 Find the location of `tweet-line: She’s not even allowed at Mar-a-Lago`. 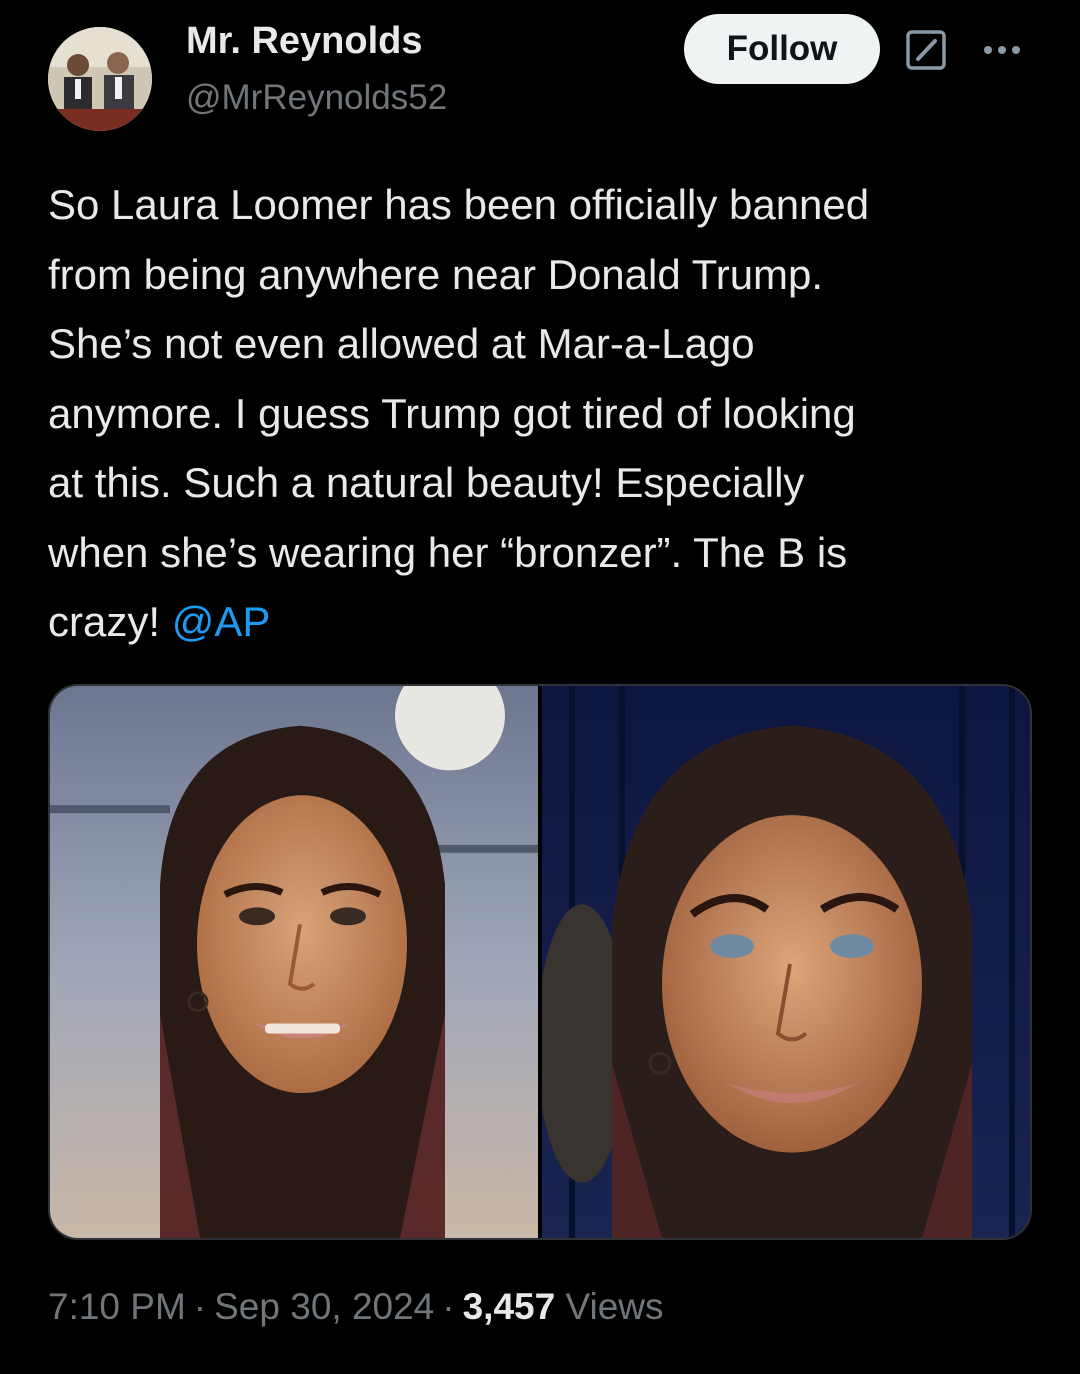

tweet-line: She’s not even allowed at Mar-a-Lago is located at coordinates (401, 343).